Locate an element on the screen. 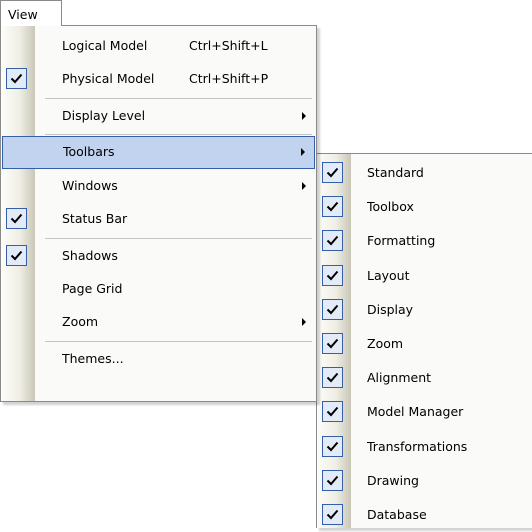  menu-item-toolbars: Toolbars is located at coordinates (158, 152).